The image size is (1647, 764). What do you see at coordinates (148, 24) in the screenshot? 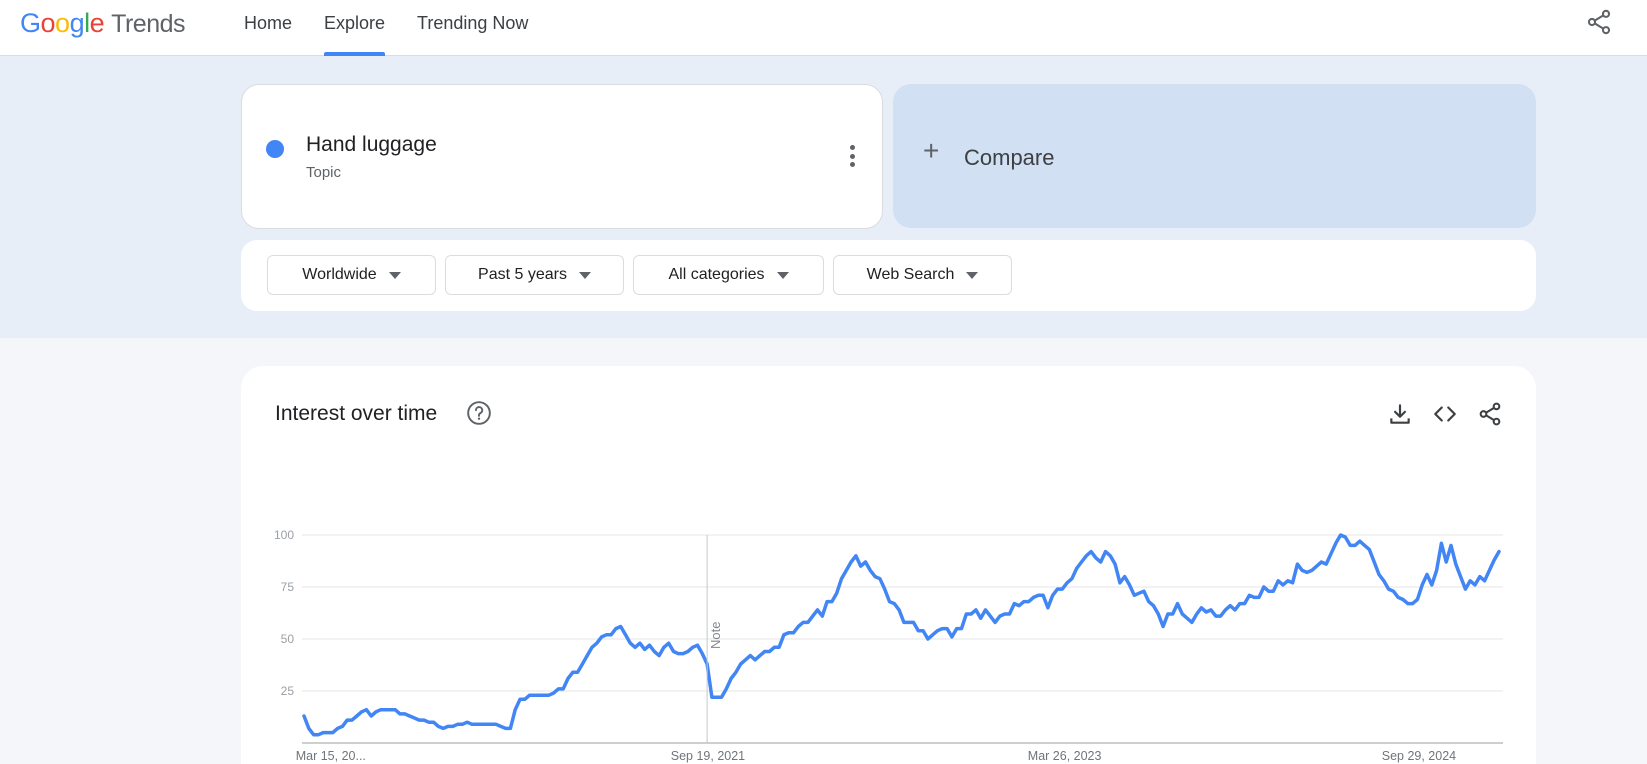
I see `logo-trends-text: Trends` at bounding box center [148, 24].